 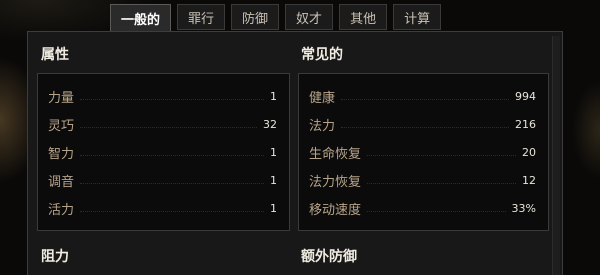 I want to click on stat-value: 994, so click(x=525, y=96).